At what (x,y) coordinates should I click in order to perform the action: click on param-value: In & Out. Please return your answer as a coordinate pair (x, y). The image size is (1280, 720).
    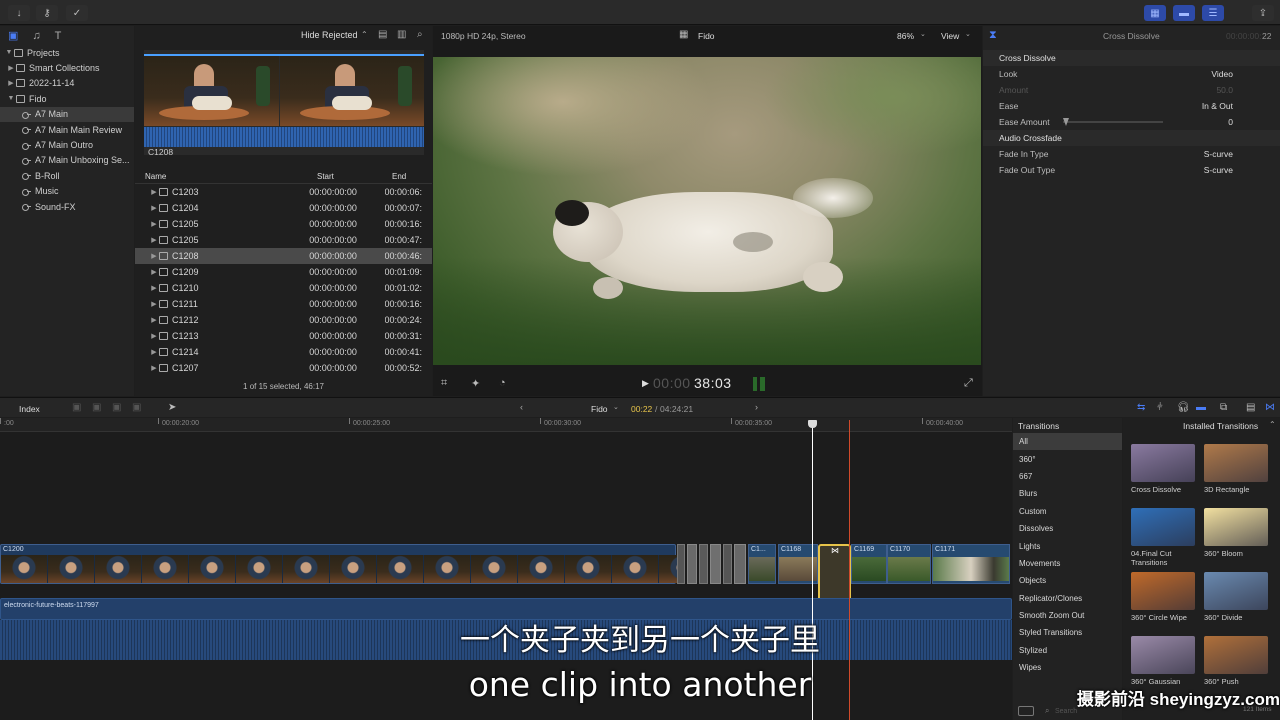
    Looking at the image, I should click on (1203, 106).